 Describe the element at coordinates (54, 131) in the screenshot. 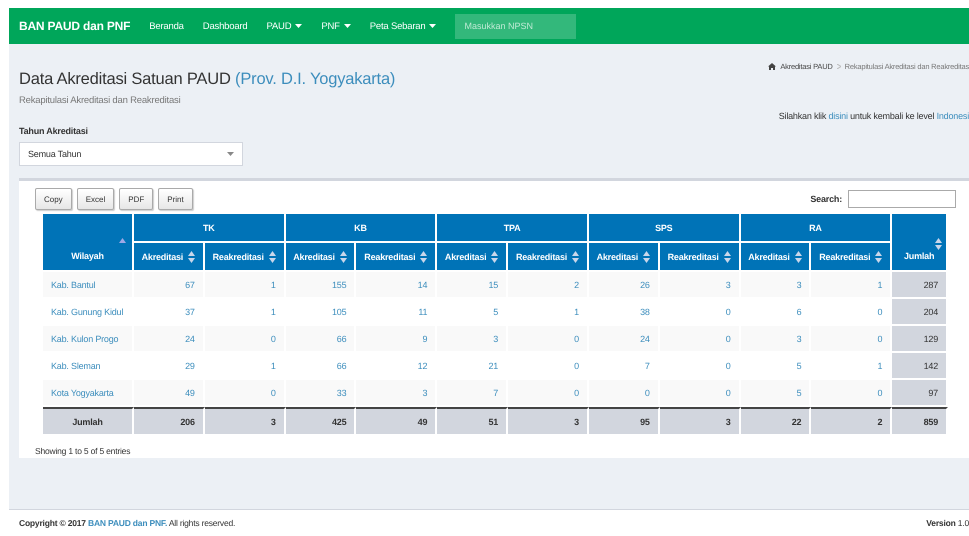

I see `filter-label: Tahun Akreditasi` at that location.